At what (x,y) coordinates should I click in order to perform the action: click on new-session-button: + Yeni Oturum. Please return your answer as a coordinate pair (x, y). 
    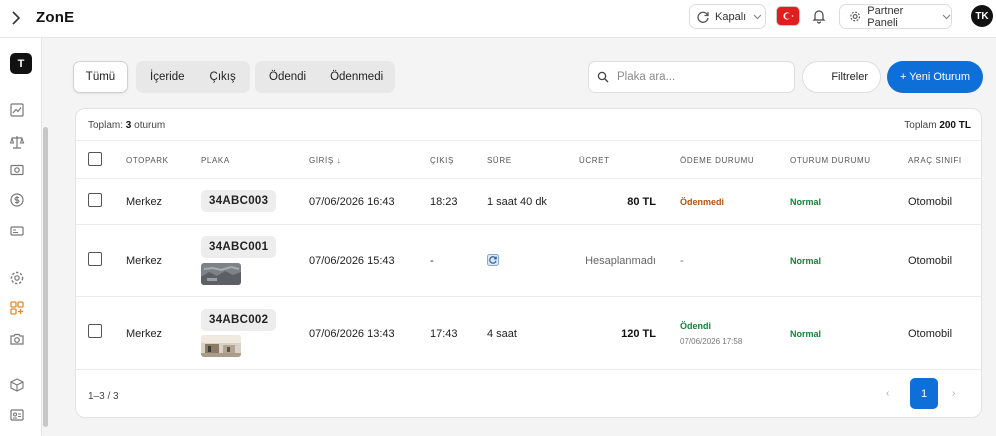
    Looking at the image, I should click on (935, 77).